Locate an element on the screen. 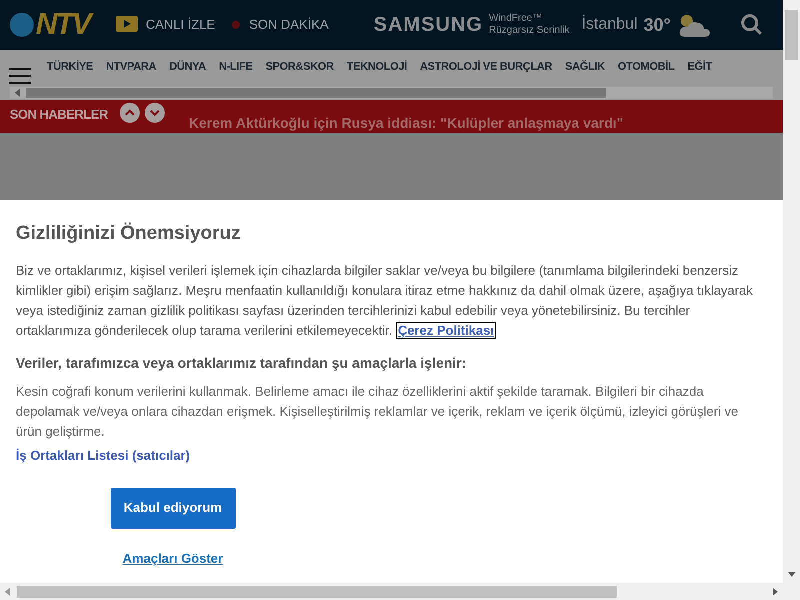  nav-link: SAĞLIK is located at coordinates (585, 67).